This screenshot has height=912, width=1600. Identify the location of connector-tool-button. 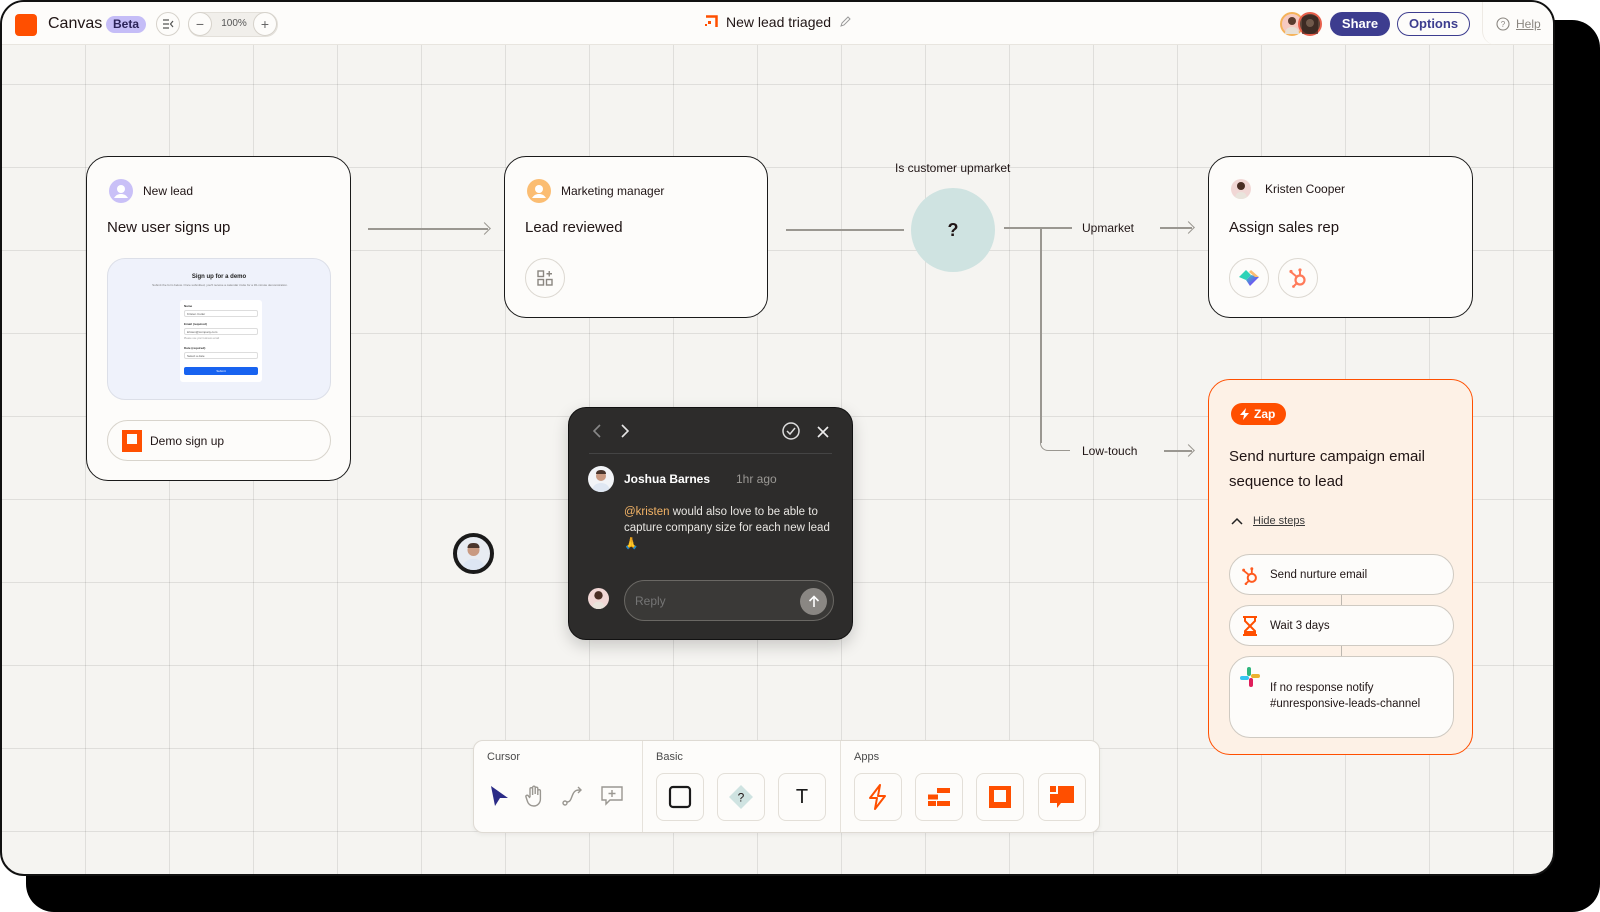
(573, 796).